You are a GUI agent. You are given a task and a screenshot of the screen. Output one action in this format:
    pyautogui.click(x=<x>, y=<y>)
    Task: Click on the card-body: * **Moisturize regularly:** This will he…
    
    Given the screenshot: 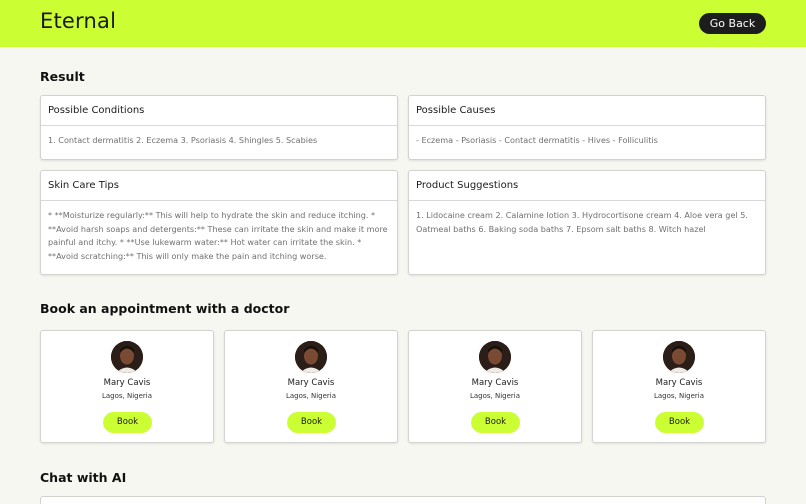 What is the action you would take?
    pyautogui.click(x=218, y=235)
    